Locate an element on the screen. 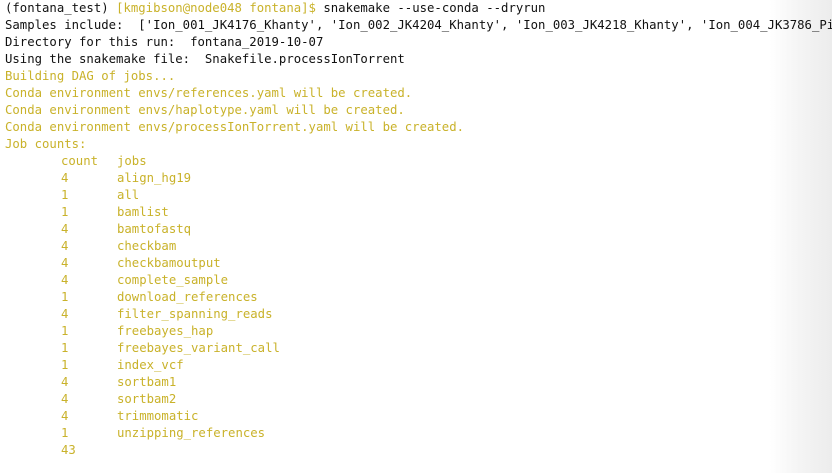 The width and height of the screenshot is (832, 473). job-name: unzipping_references is located at coordinates (191, 433).